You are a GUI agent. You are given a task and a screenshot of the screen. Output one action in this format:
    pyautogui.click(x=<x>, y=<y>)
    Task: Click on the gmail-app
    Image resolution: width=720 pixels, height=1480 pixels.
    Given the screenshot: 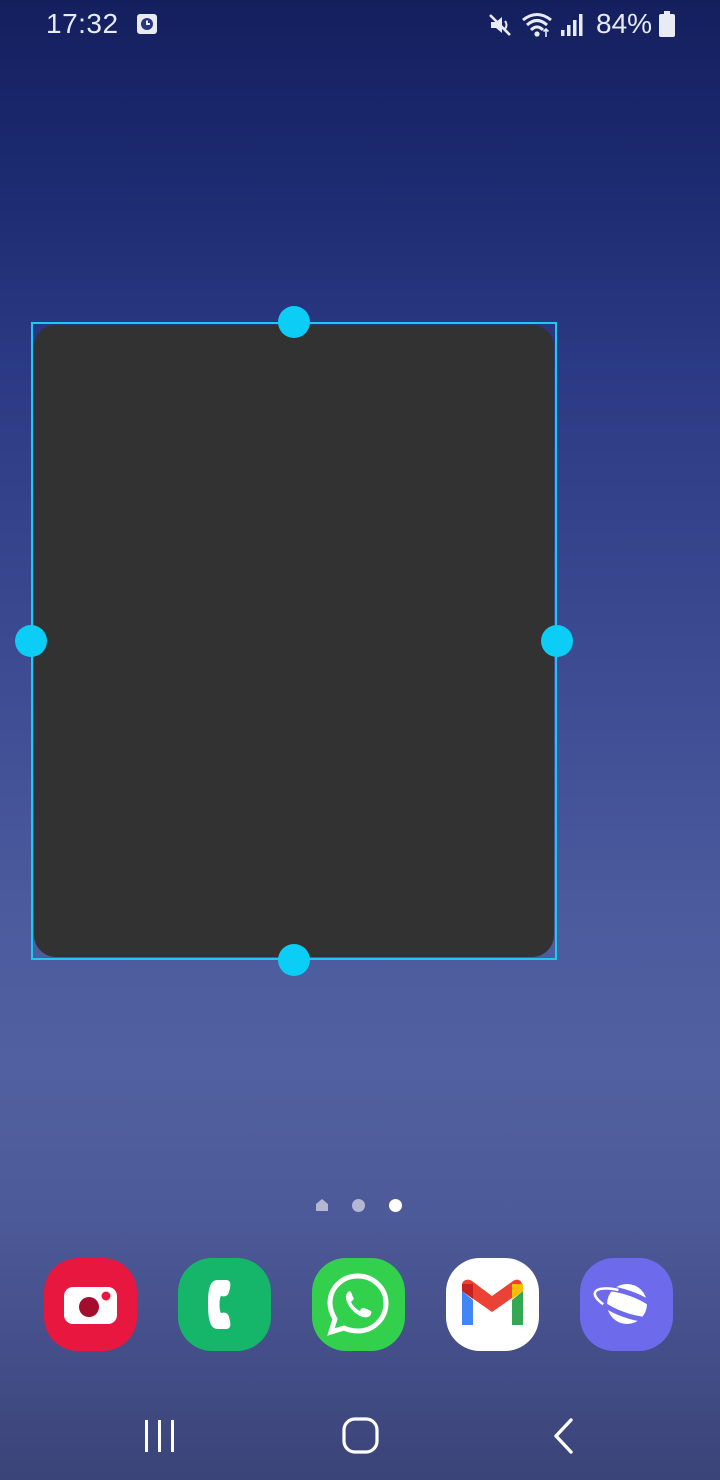 What is the action you would take?
    pyautogui.click(x=492, y=1304)
    